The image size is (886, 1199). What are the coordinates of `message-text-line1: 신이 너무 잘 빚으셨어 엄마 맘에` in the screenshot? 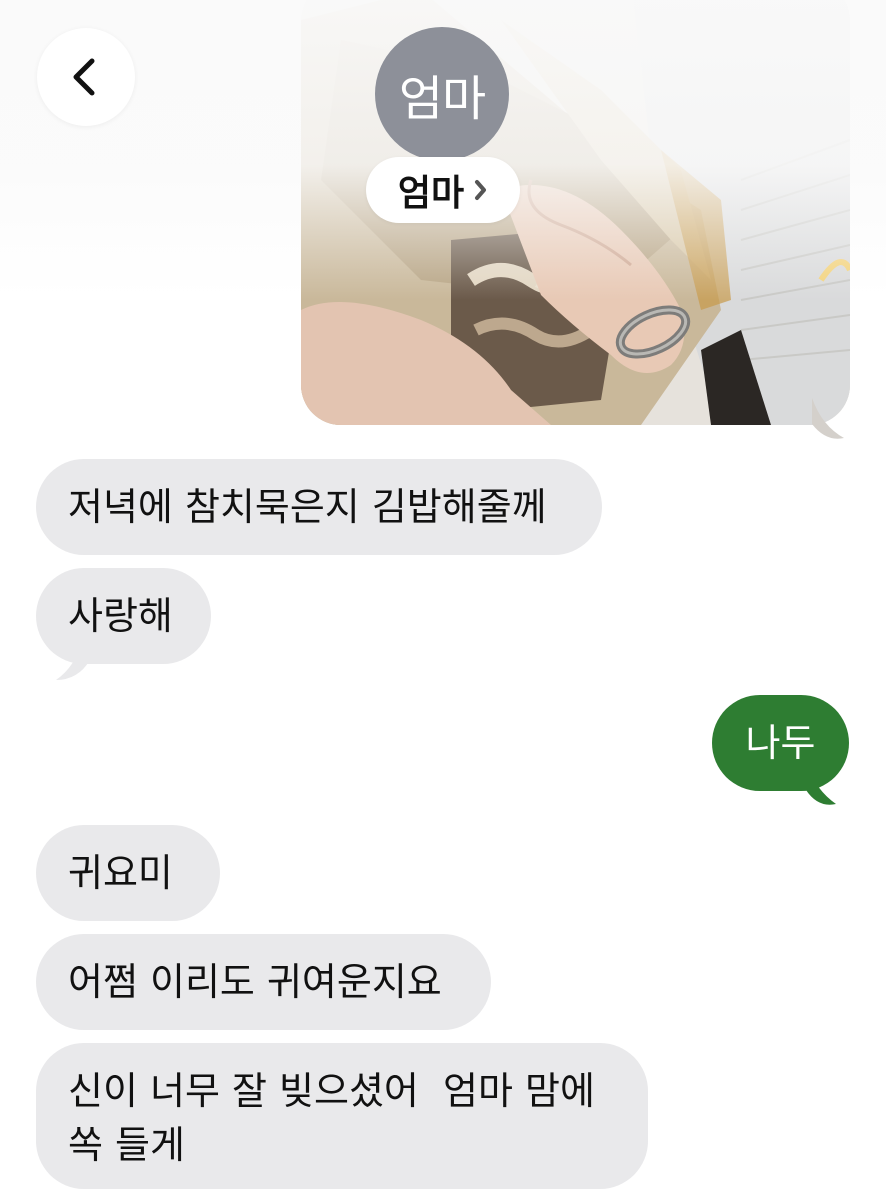 It's located at (331, 1091).